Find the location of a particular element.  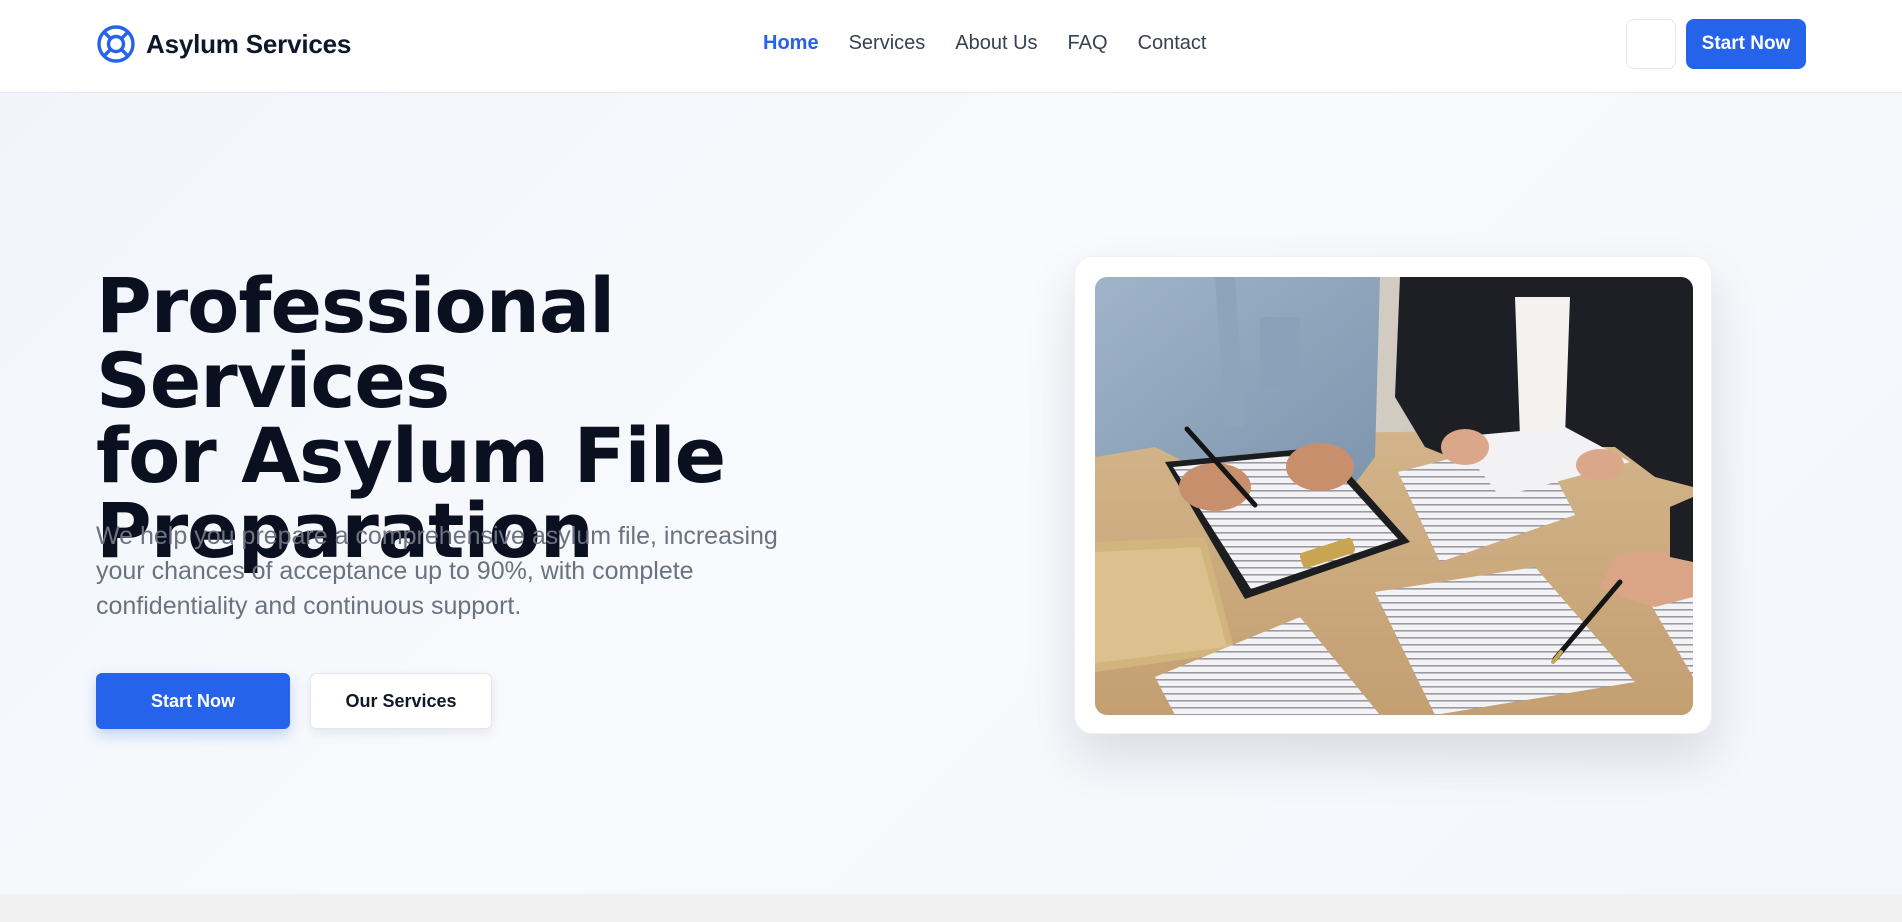

nav-link-services: Services is located at coordinates (887, 43).